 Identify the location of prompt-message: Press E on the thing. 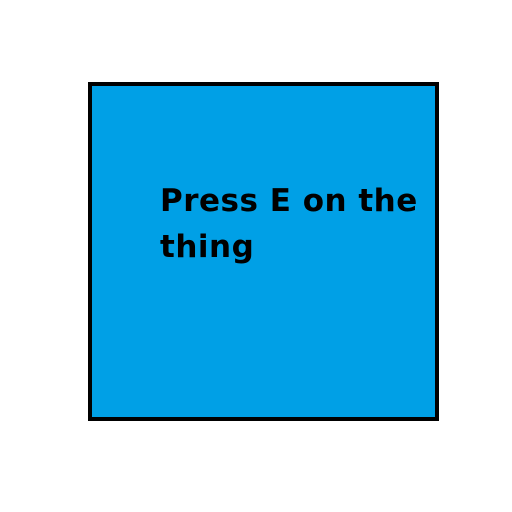
(289, 224).